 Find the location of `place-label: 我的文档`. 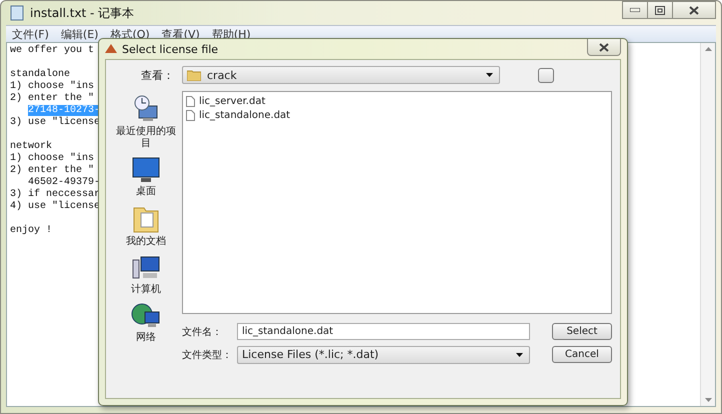

place-label: 我的文档 is located at coordinates (146, 242).